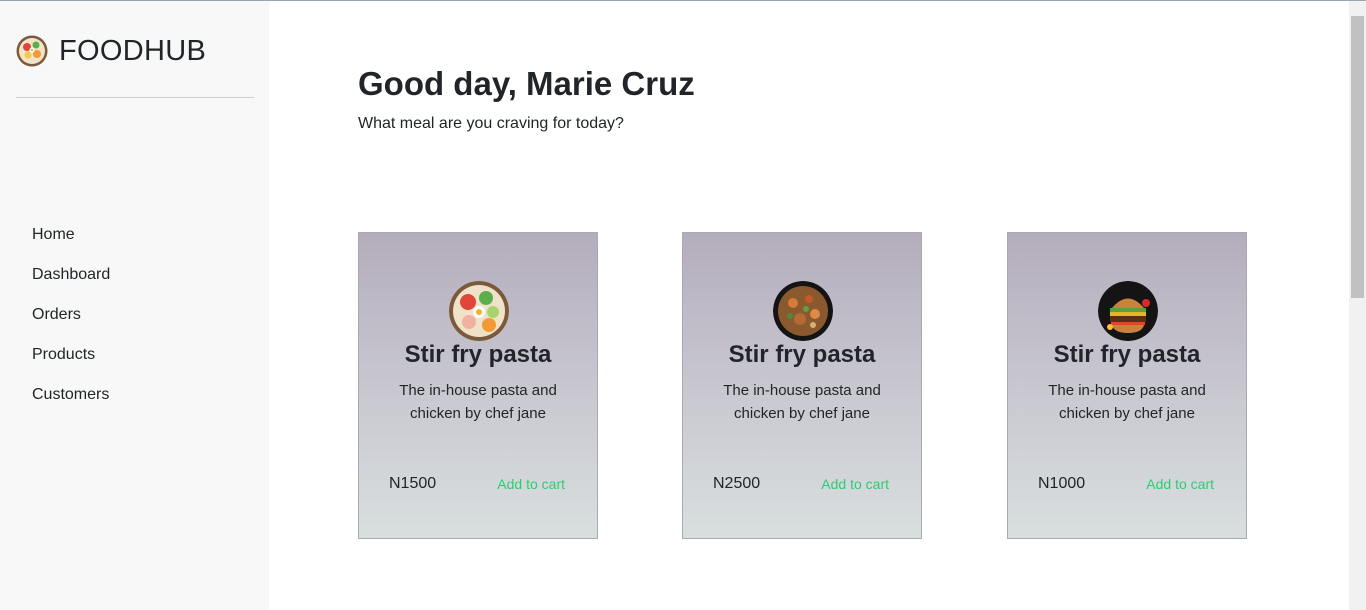  I want to click on sidebar-item-orders: Orders, so click(71, 323).